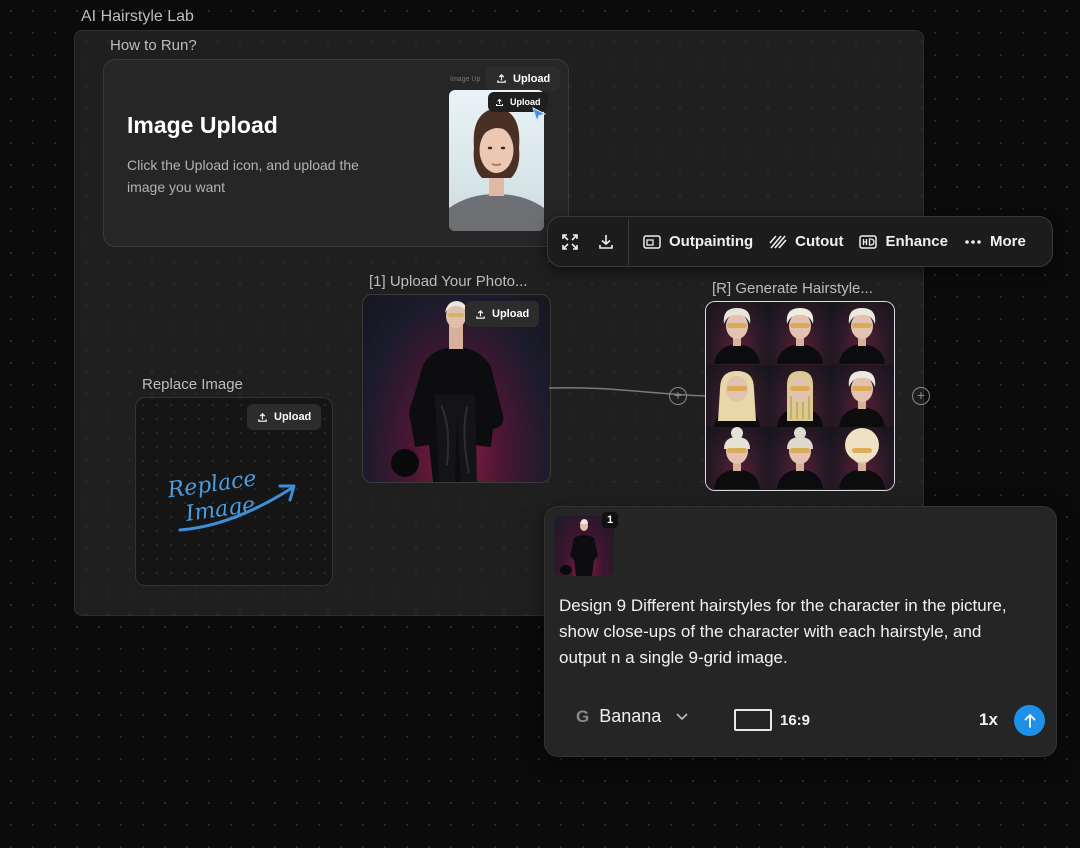  I want to click on reference-count-badge: 1, so click(610, 520).